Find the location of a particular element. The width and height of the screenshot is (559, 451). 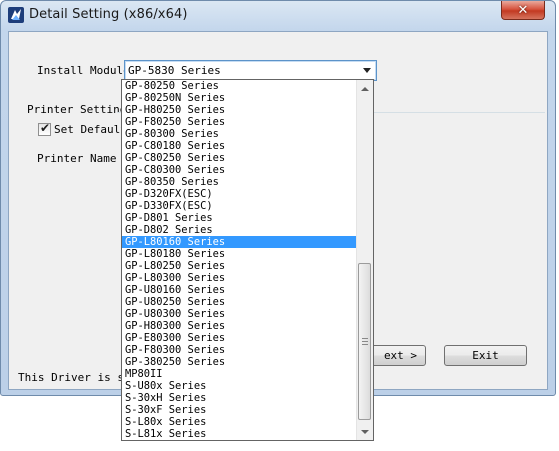

dropdown-option: GP-380250 Series is located at coordinates (239, 362).